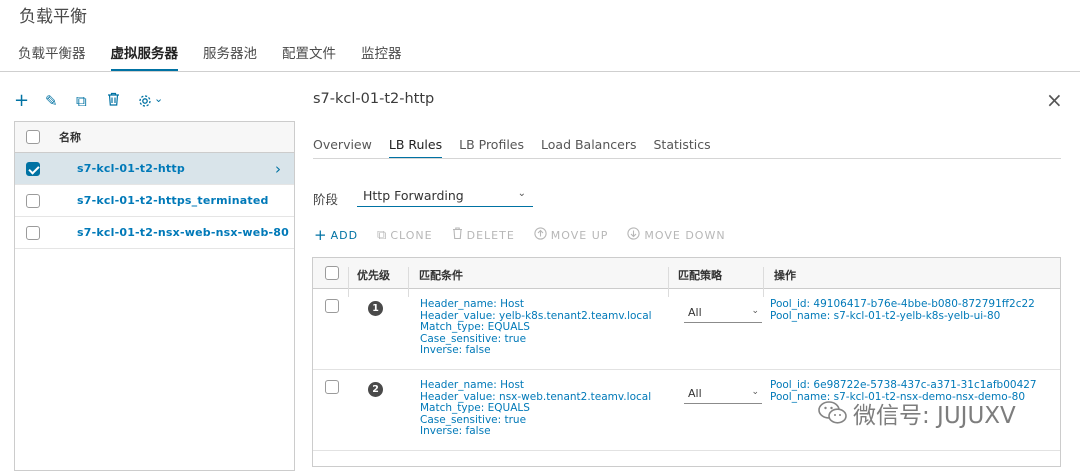  What do you see at coordinates (681, 148) in the screenshot?
I see `tab-statistics: Statistics` at bounding box center [681, 148].